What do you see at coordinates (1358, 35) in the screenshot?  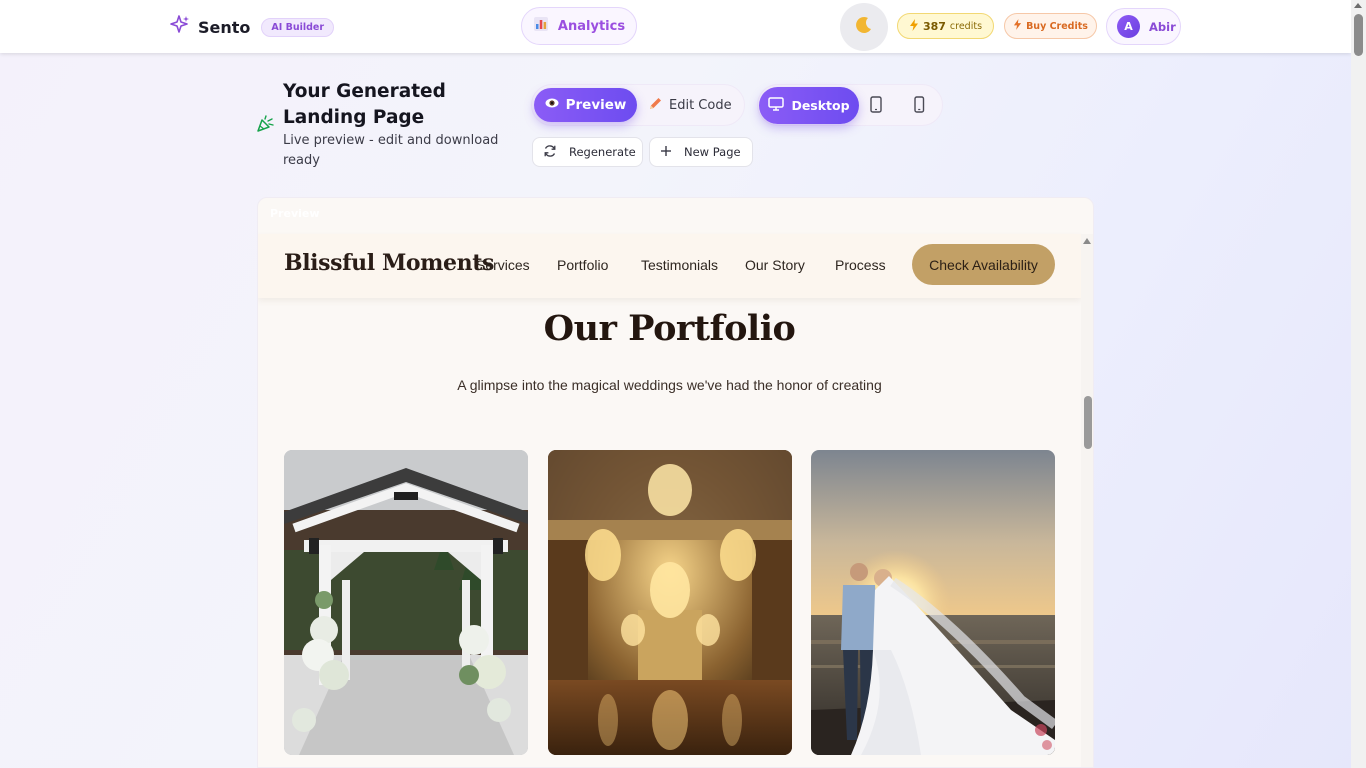 I see `scrollbar-thumb` at bounding box center [1358, 35].